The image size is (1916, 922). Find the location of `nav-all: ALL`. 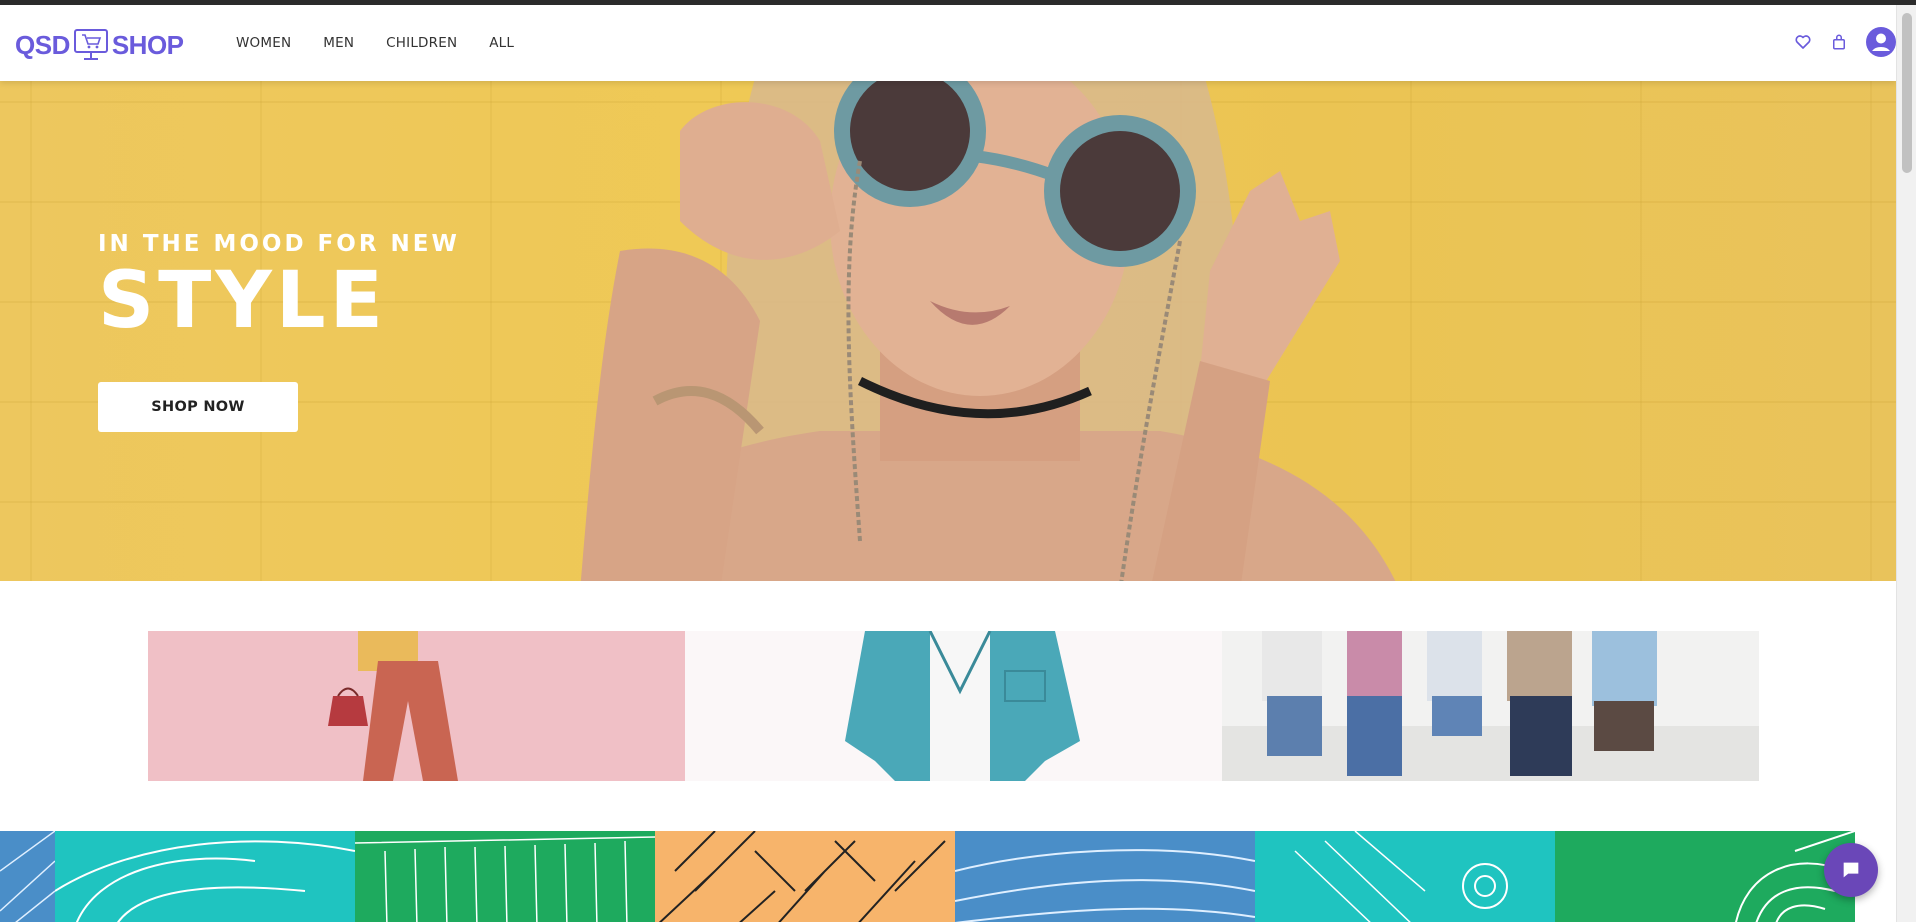

nav-all: ALL is located at coordinates (501, 43).